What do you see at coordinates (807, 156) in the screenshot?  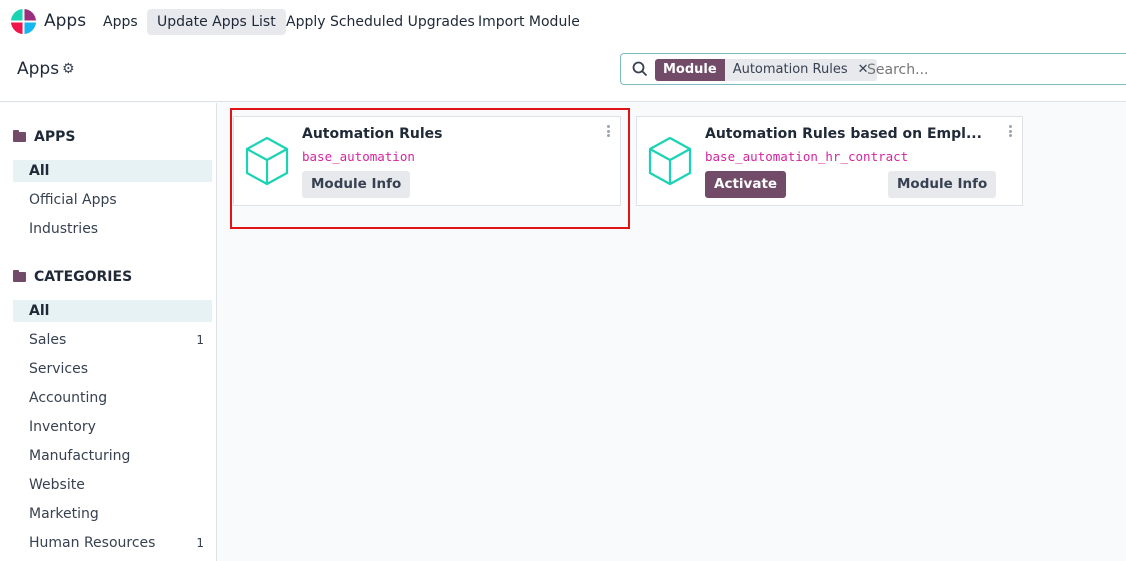 I see `module-technical-name: base_automation_hr_contract` at bounding box center [807, 156].